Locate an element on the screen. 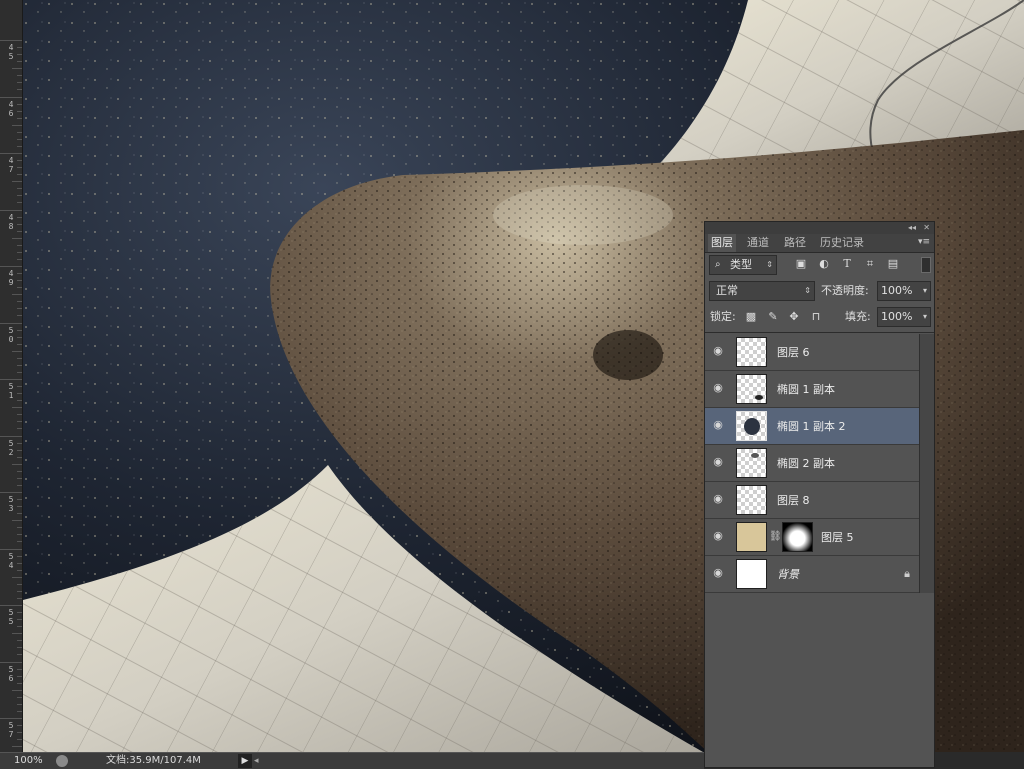 The image size is (1024, 769). fill-value: 100% is located at coordinates (897, 316).